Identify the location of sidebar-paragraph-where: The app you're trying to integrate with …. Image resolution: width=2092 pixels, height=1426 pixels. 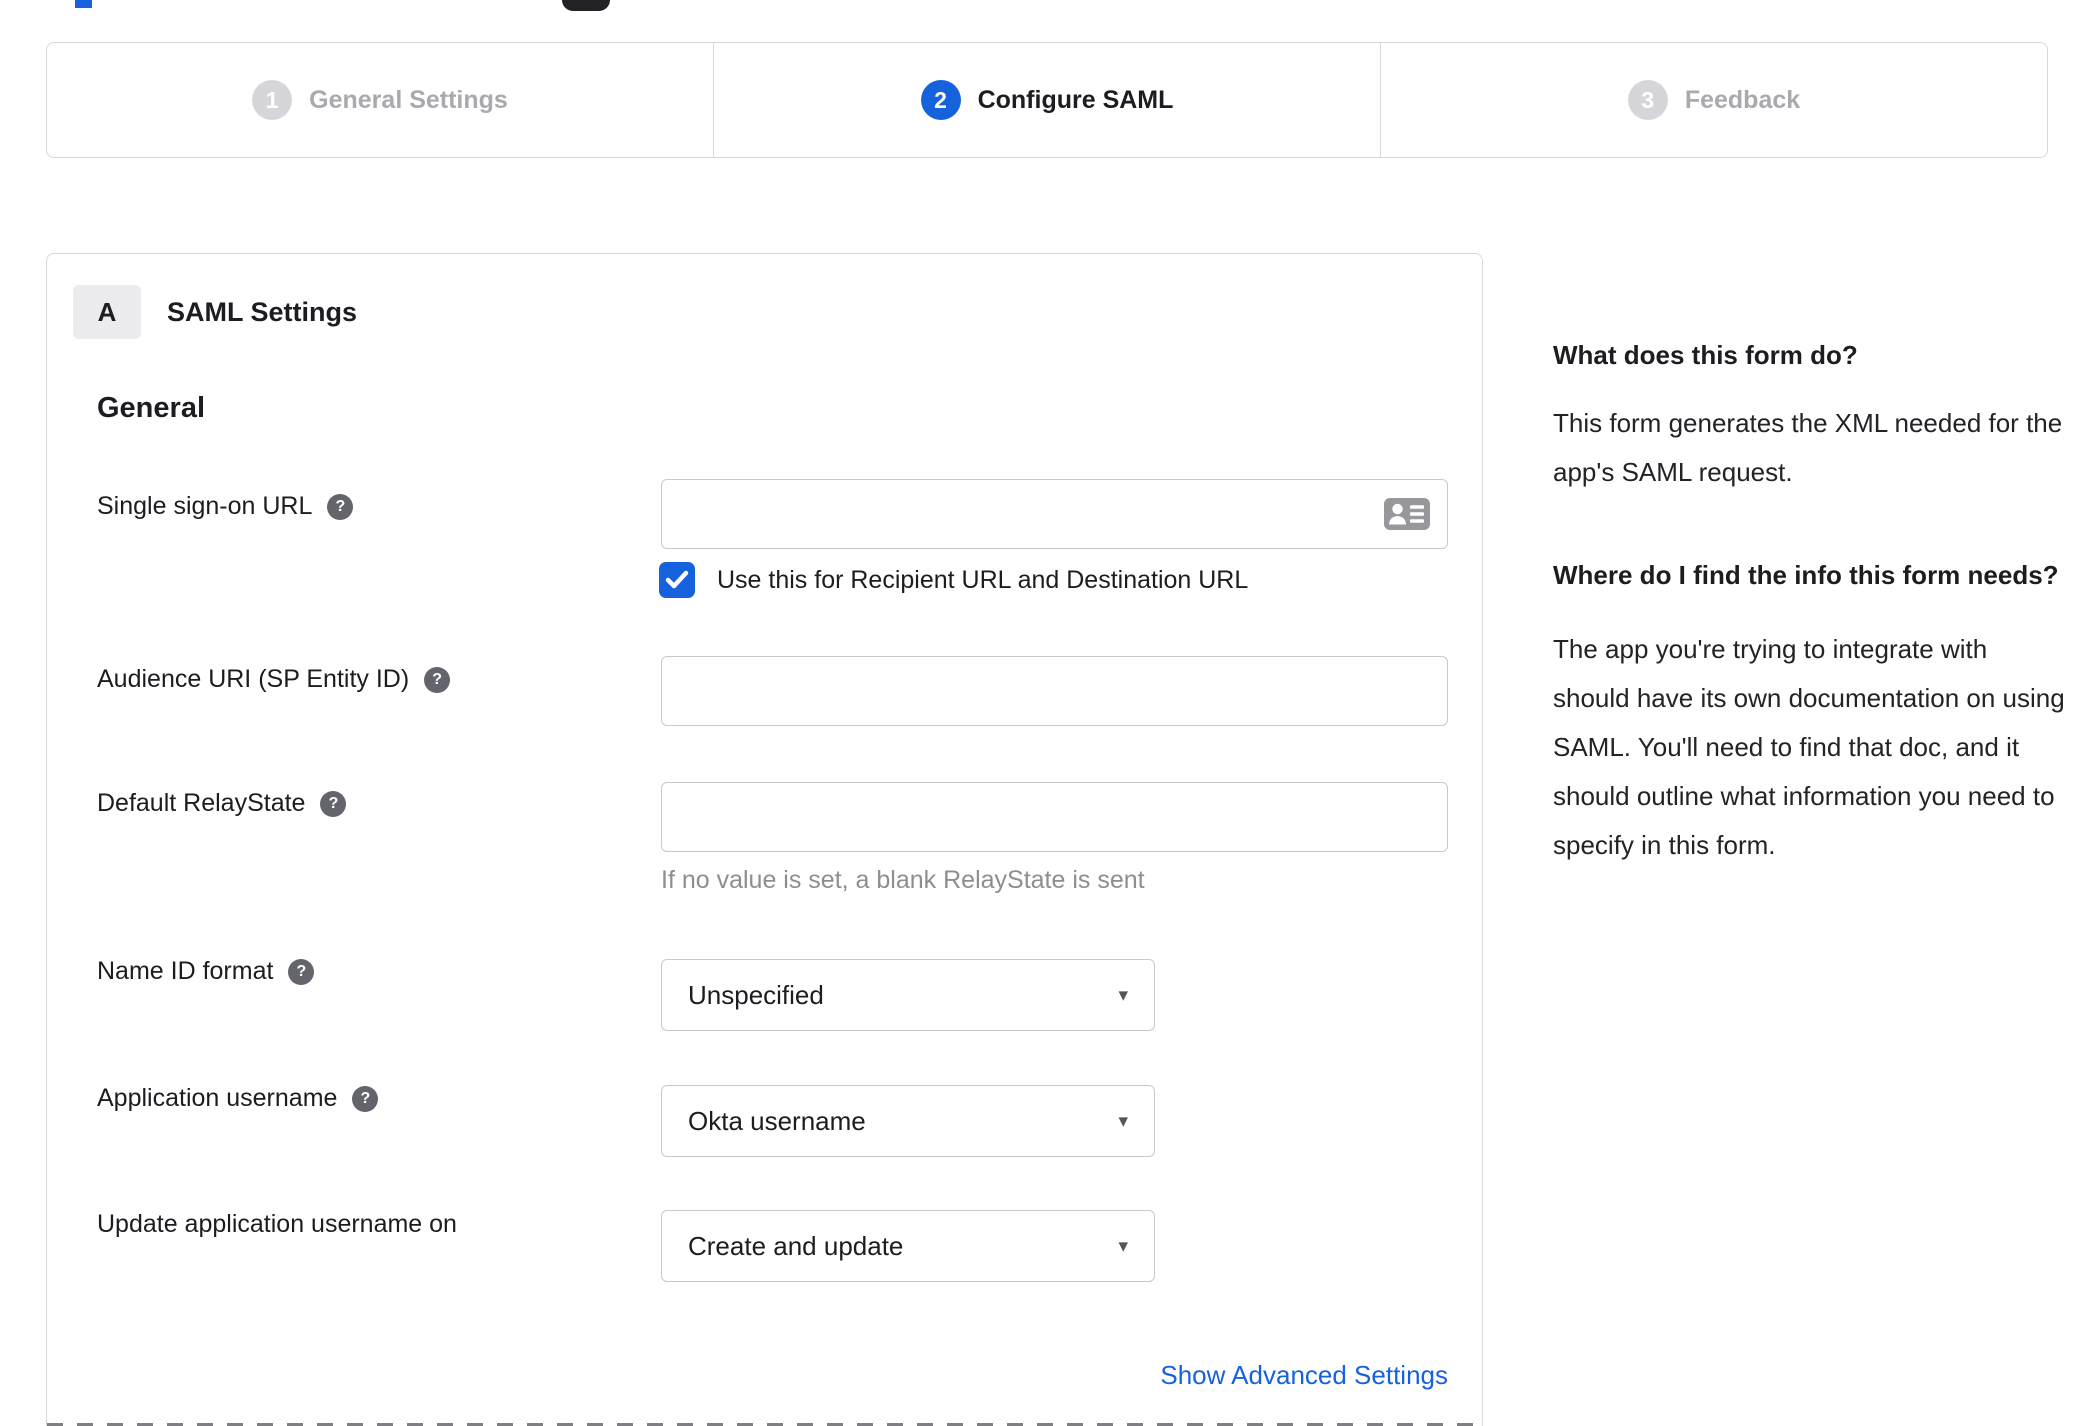
(1809, 747).